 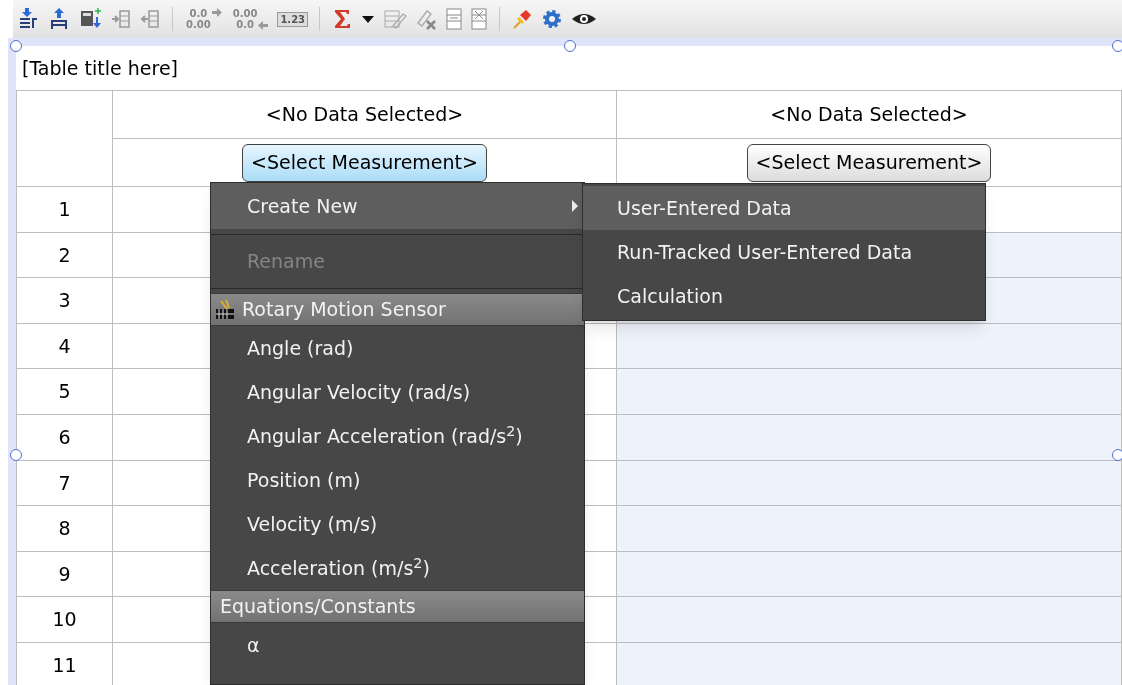 I want to click on menu-item: Position (m), so click(x=397, y=480).